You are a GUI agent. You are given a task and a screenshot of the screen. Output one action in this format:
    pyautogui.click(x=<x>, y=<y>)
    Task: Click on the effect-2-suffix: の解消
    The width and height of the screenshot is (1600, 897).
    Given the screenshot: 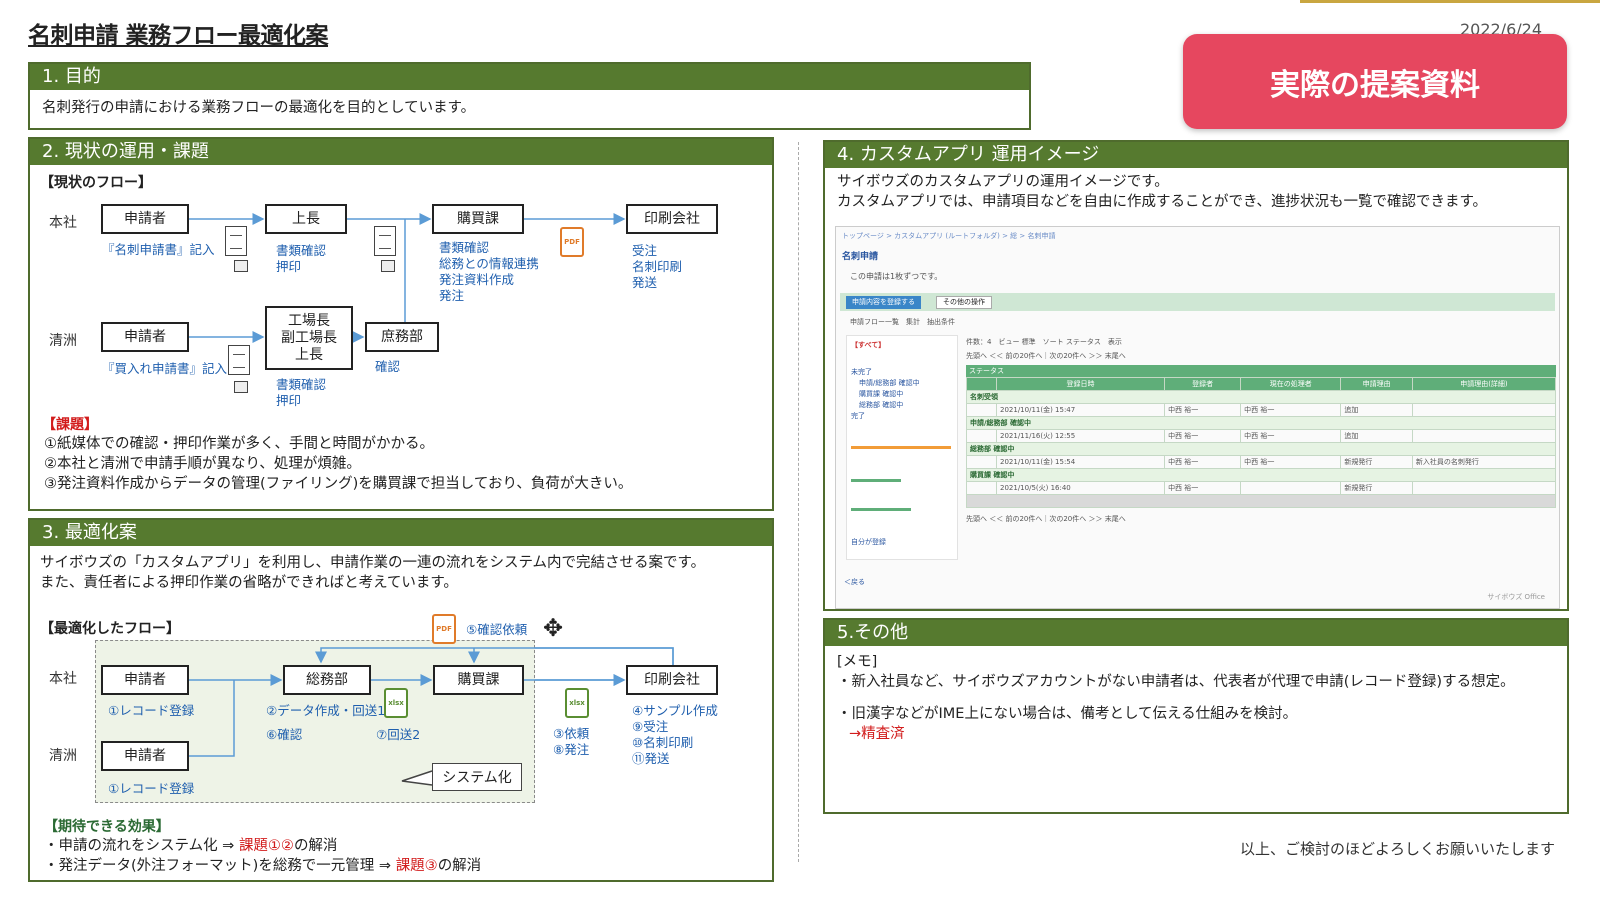 What is the action you would take?
    pyautogui.click(x=459, y=866)
    